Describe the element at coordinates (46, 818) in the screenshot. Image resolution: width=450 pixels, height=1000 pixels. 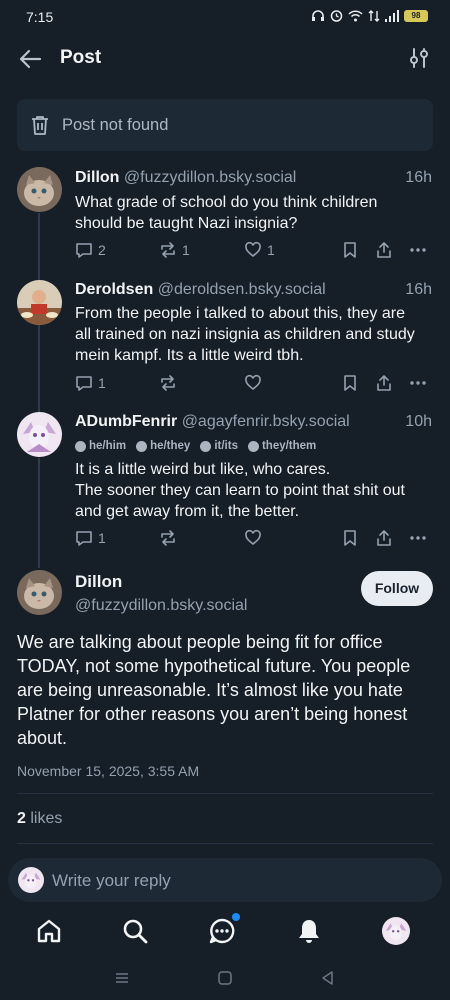
I see `likes-label: likes` at that location.